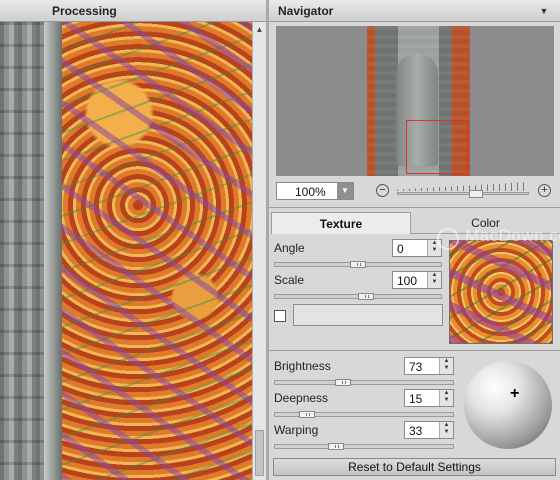 The height and width of the screenshot is (480, 560). What do you see at coordinates (259, 30) in the screenshot?
I see `scroll-up-icon: ▲` at bounding box center [259, 30].